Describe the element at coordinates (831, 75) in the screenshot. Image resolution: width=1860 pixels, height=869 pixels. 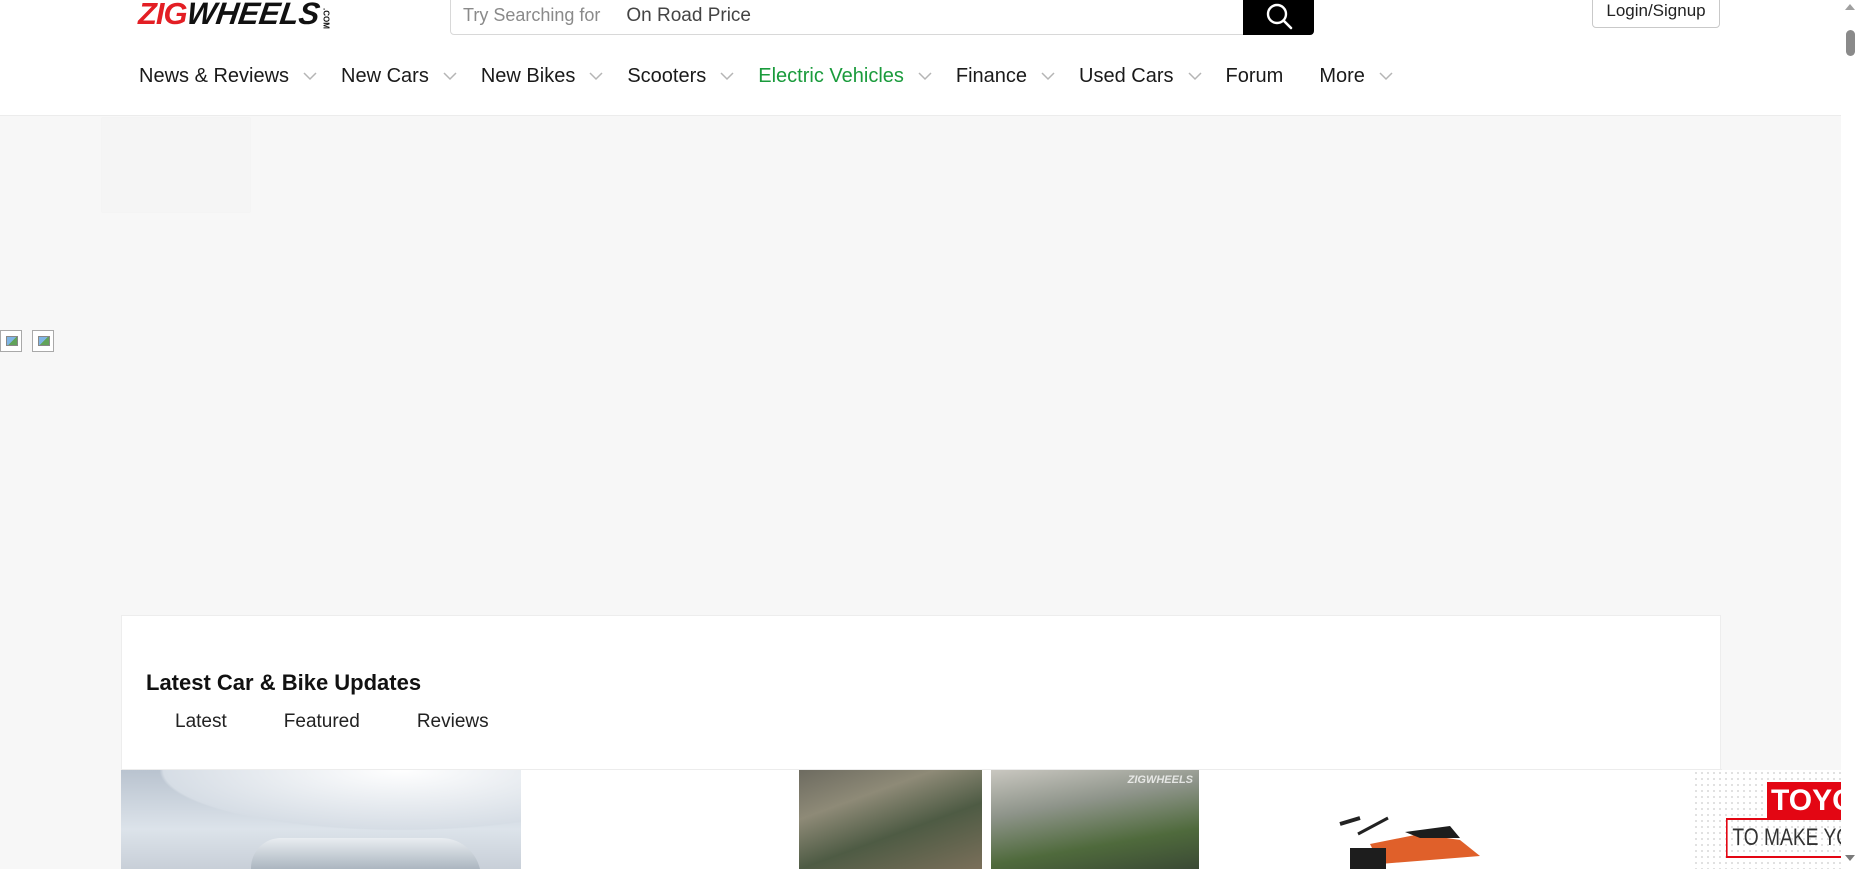
I see `nav-label: Electric Vehicles` at that location.